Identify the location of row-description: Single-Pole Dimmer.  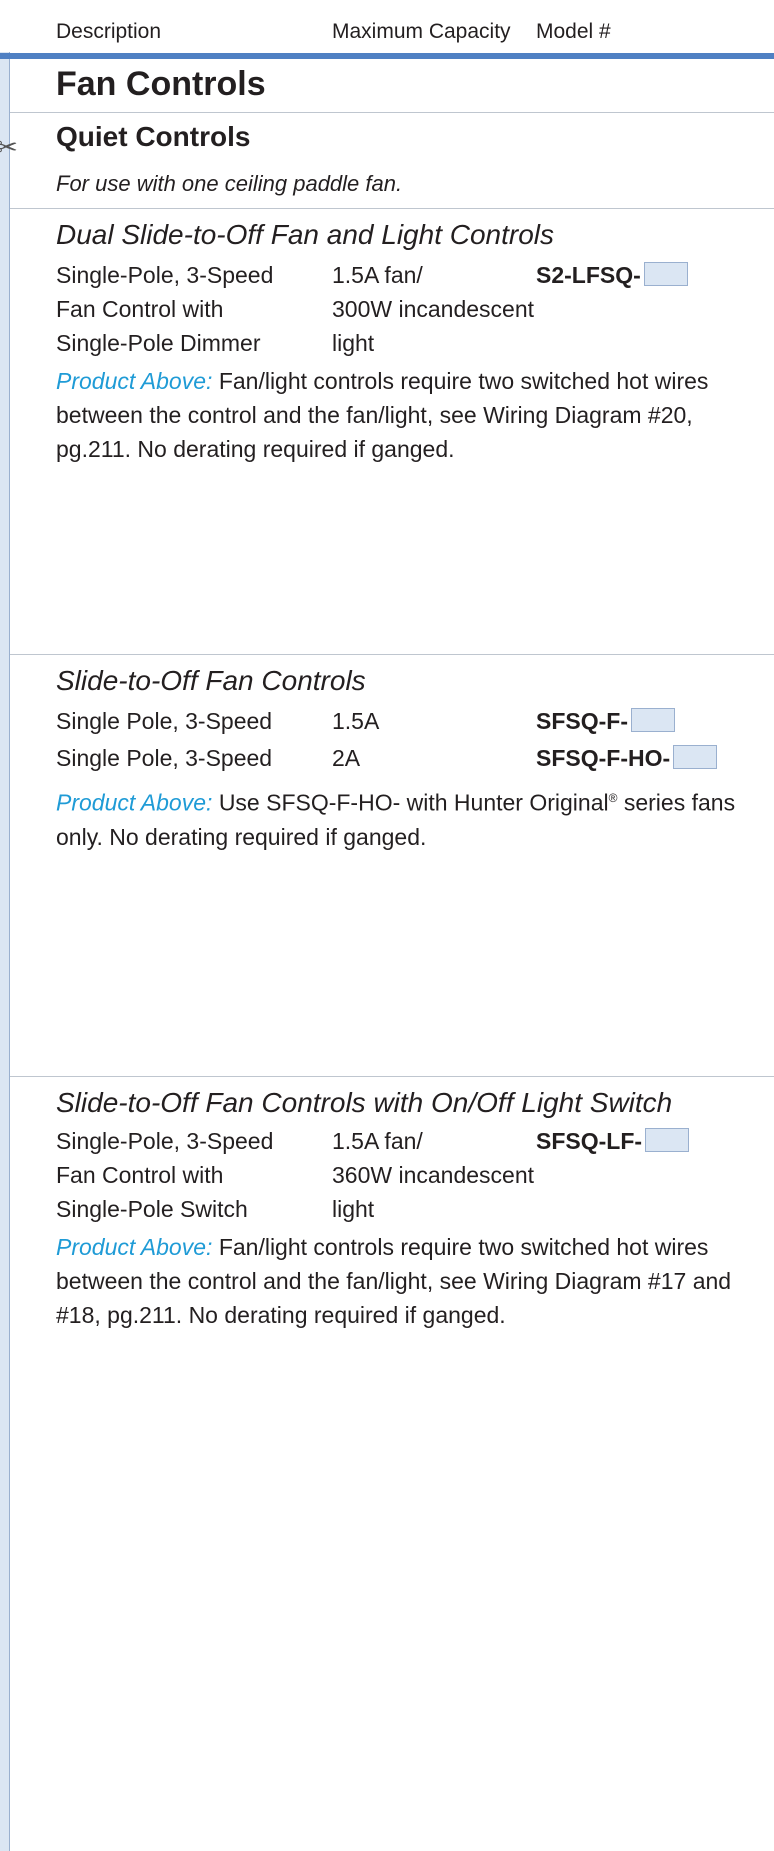
(158, 343).